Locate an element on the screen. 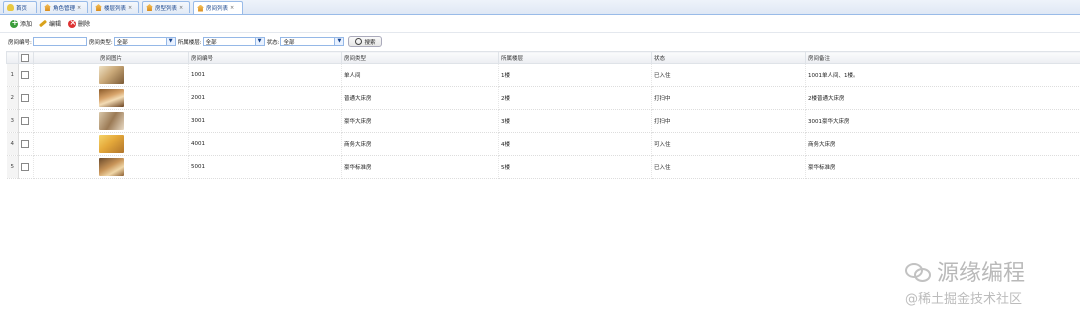  search-icon is located at coordinates (359, 41).